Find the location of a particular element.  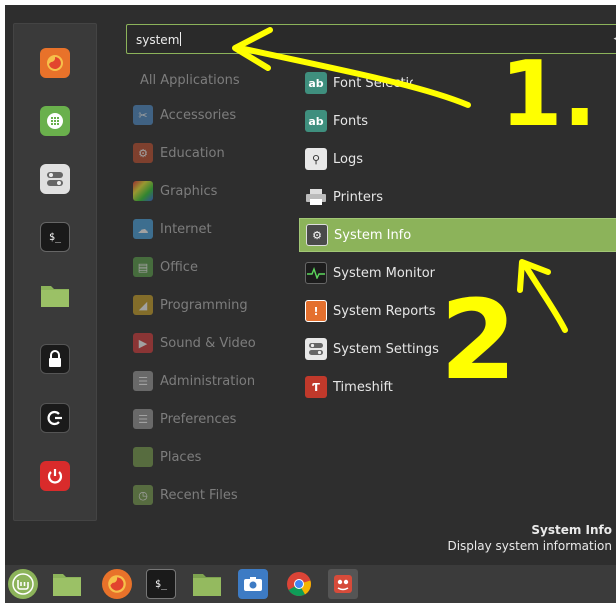

selected-app-description: Display system information is located at coordinates (529, 546).